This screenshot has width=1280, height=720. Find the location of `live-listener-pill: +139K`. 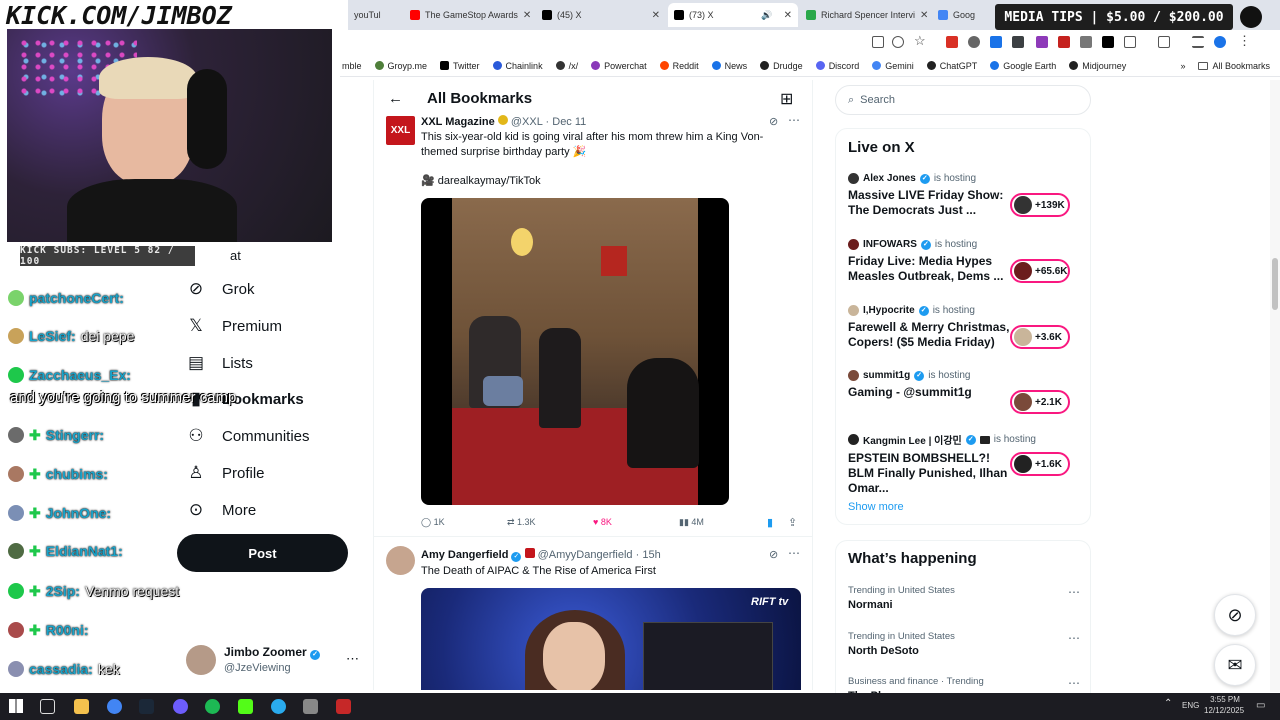

live-listener-pill: +139K is located at coordinates (1040, 205).